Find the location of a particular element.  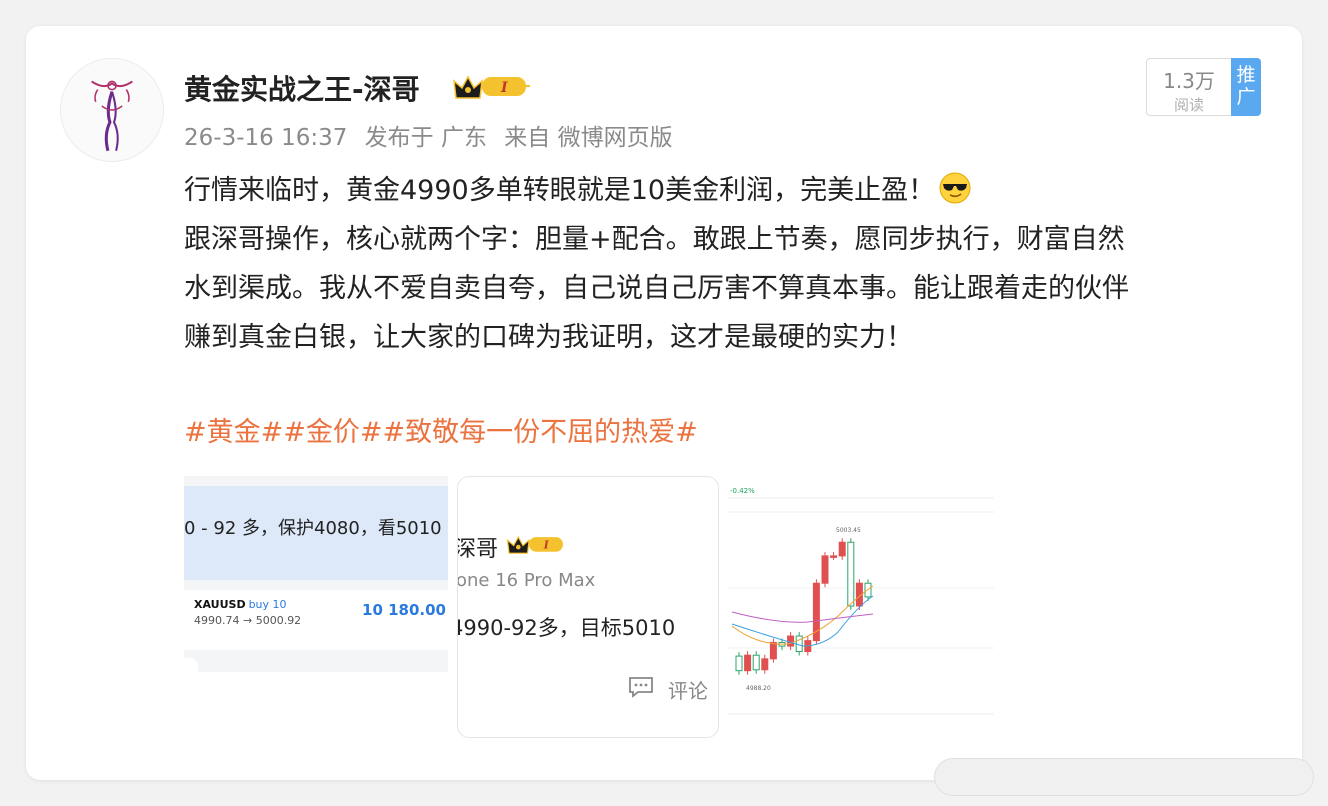

post-line: 跟深哥操作，核心就两个字：胆量+配合。敢跟上节奏，愿同步执行，财富自然 is located at coordinates (654, 239).